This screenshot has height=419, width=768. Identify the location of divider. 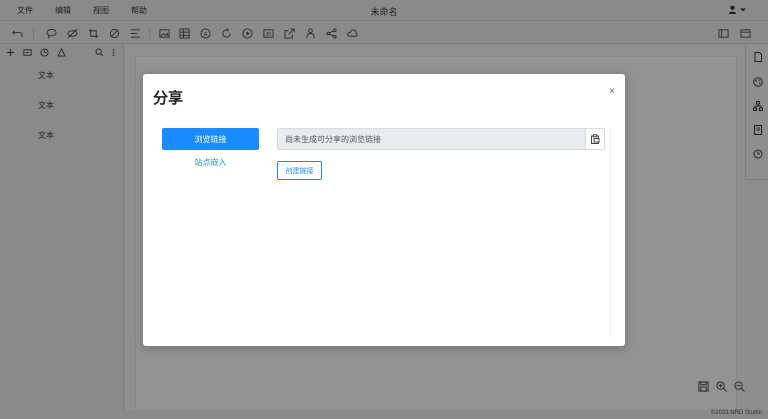
(610, 233).